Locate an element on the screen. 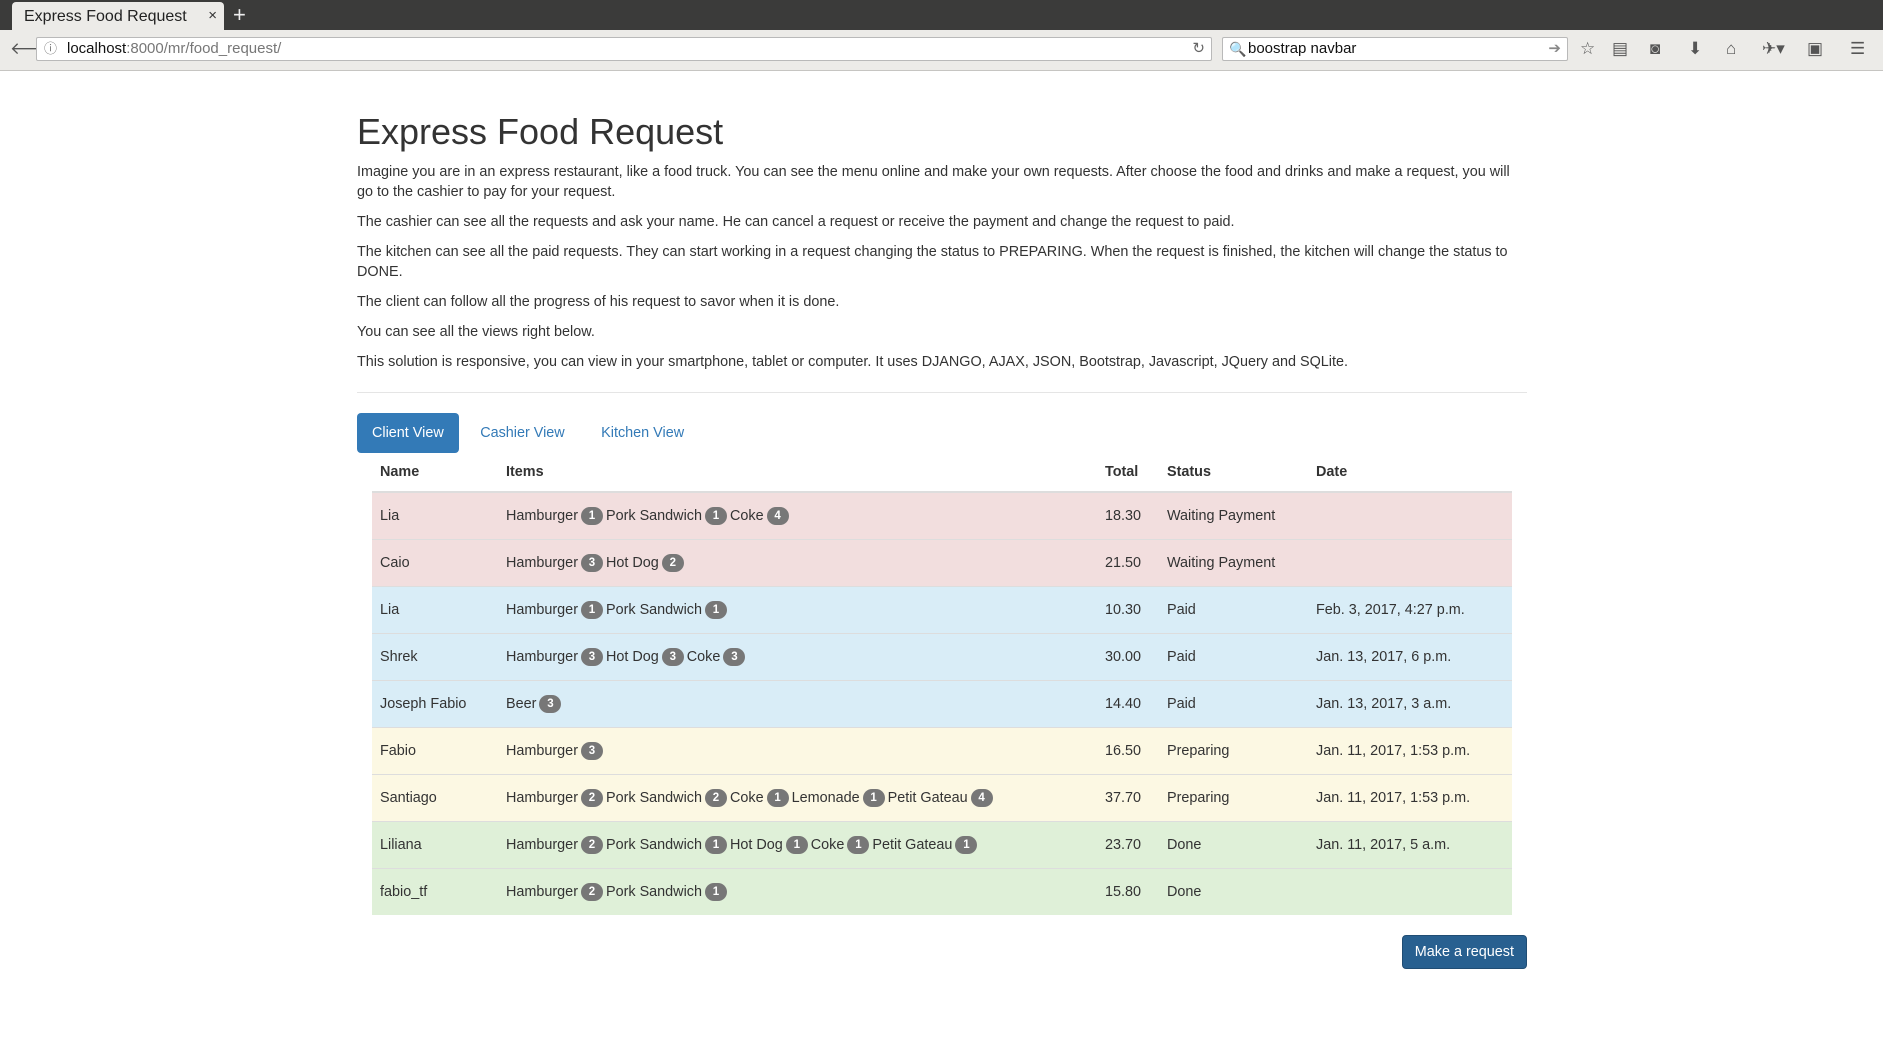 The width and height of the screenshot is (1883, 1056). item-name: Coke is located at coordinates (703, 656).